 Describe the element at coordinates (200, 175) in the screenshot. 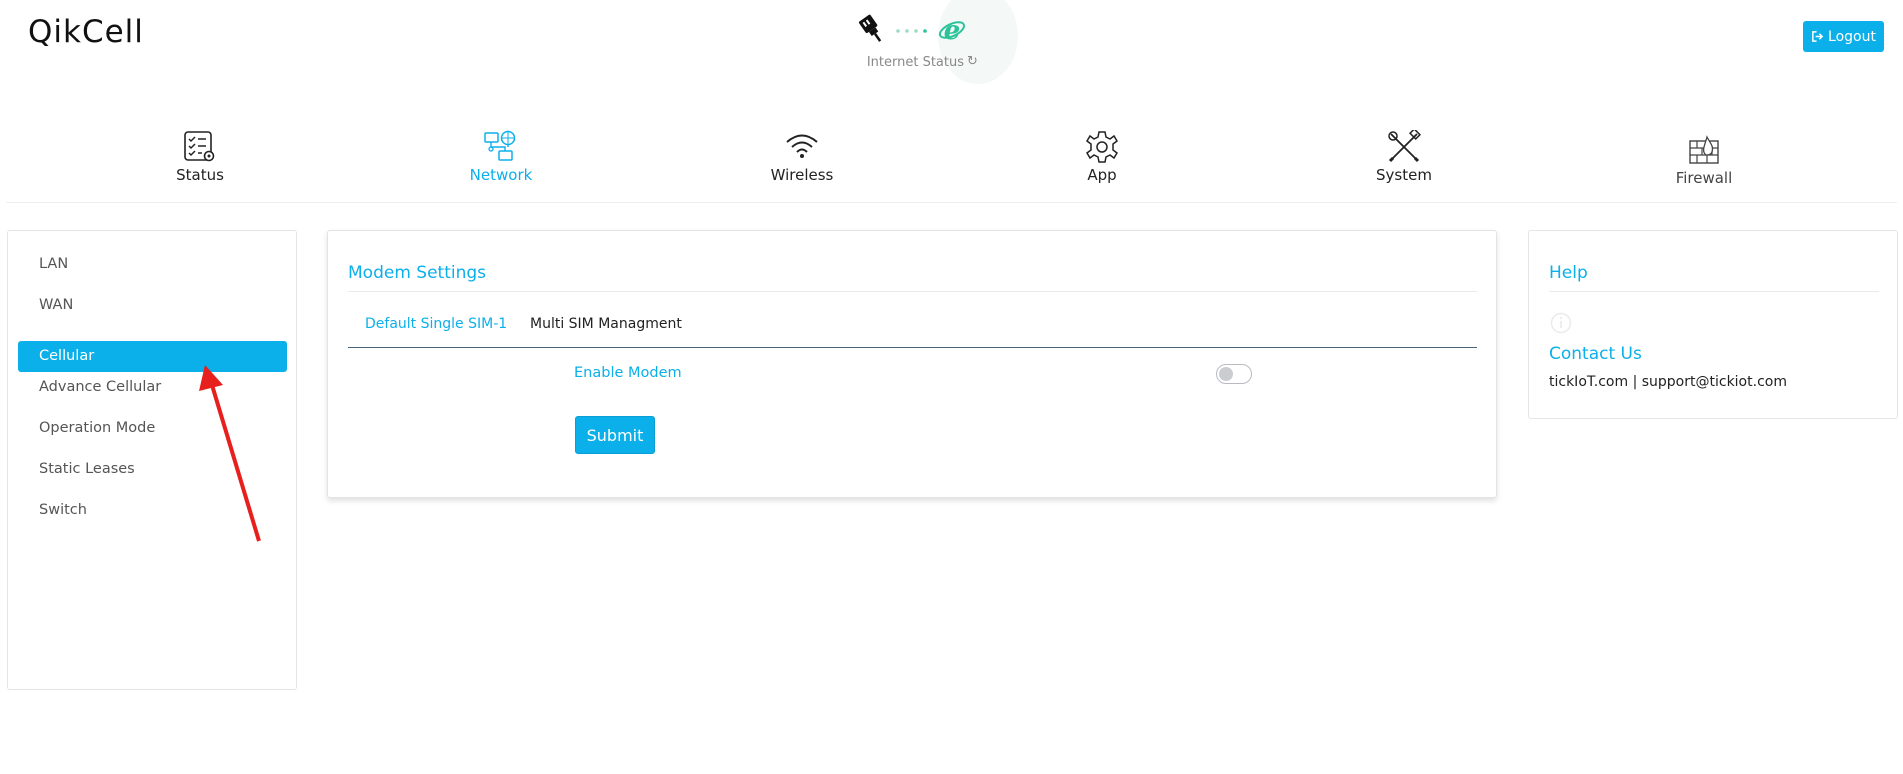

I see `nav-status-label: Status` at that location.